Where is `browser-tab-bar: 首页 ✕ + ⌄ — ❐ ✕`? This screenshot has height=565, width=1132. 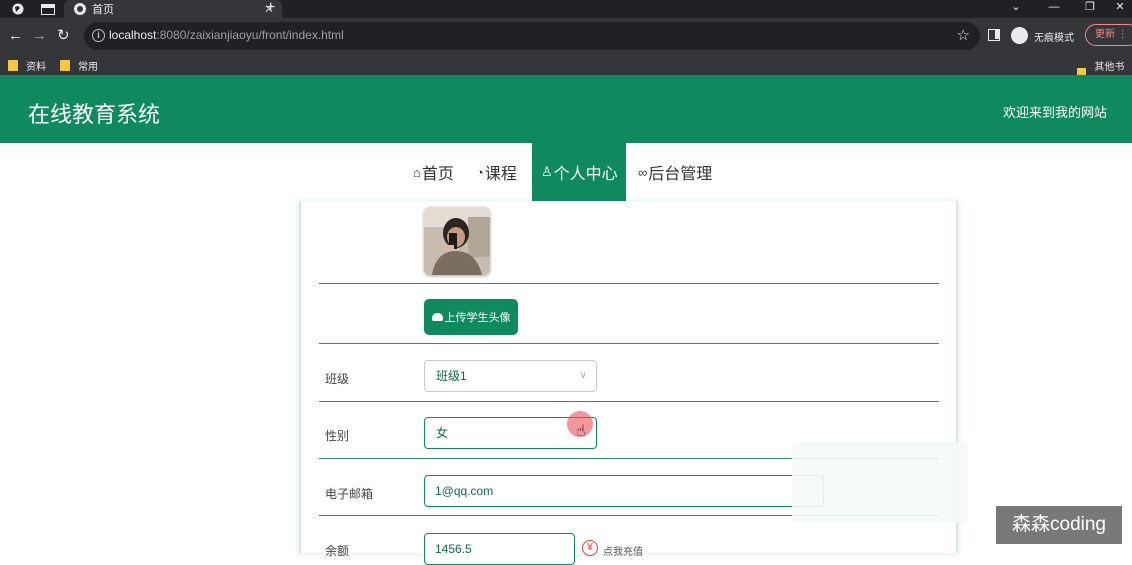 browser-tab-bar: 首页 ✕ + ⌄ — ❐ ✕ is located at coordinates (566, 9).